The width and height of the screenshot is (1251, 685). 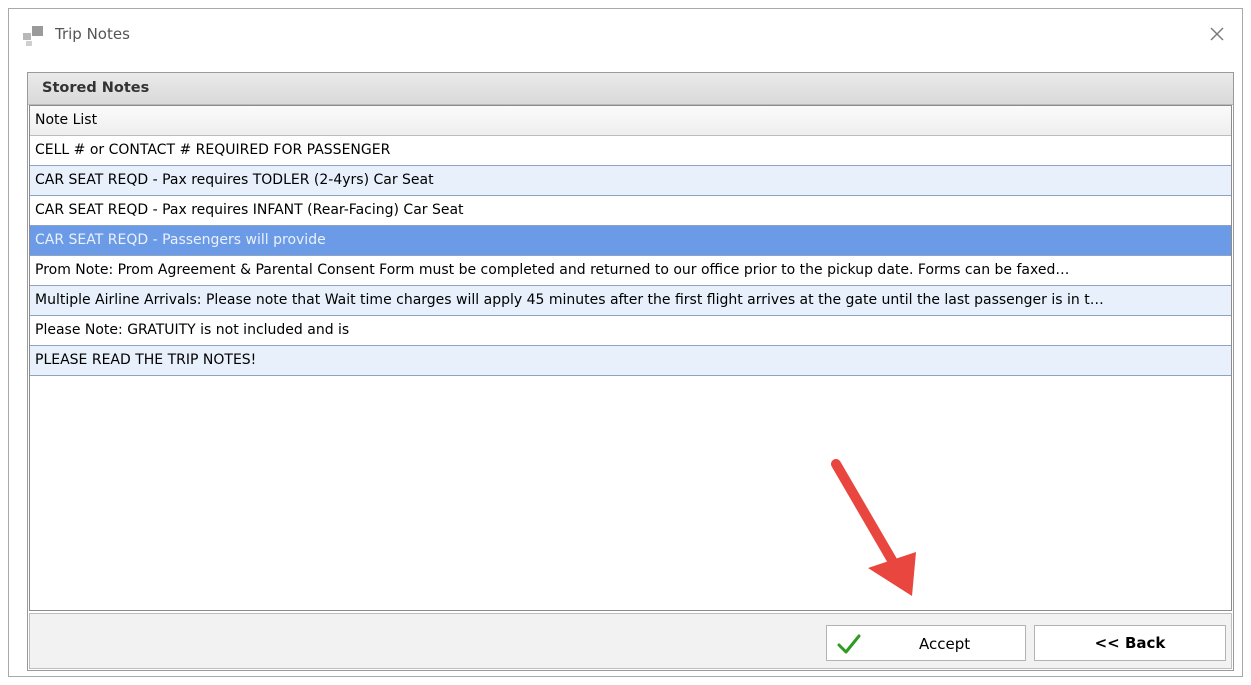 I want to click on group-header: Stored Notes, so click(x=630, y=89).